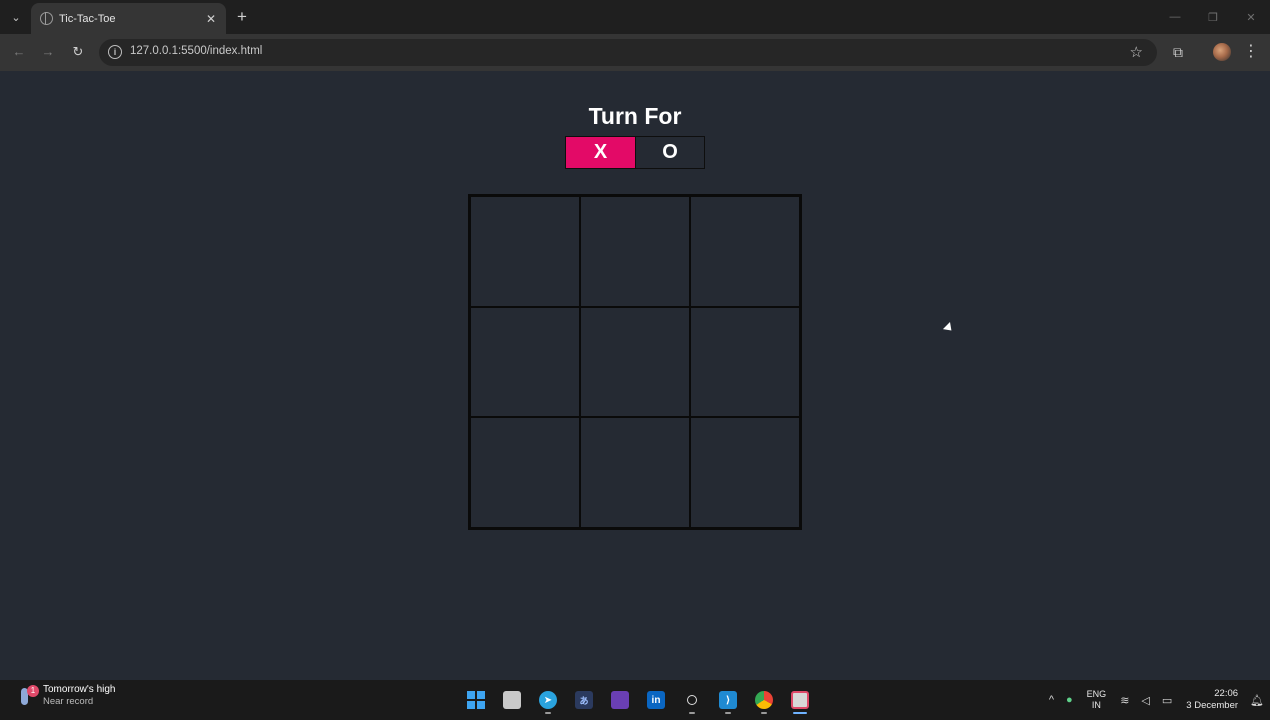  I want to click on taskbar-apps: ➤ あ in ⟩, so click(638, 700).